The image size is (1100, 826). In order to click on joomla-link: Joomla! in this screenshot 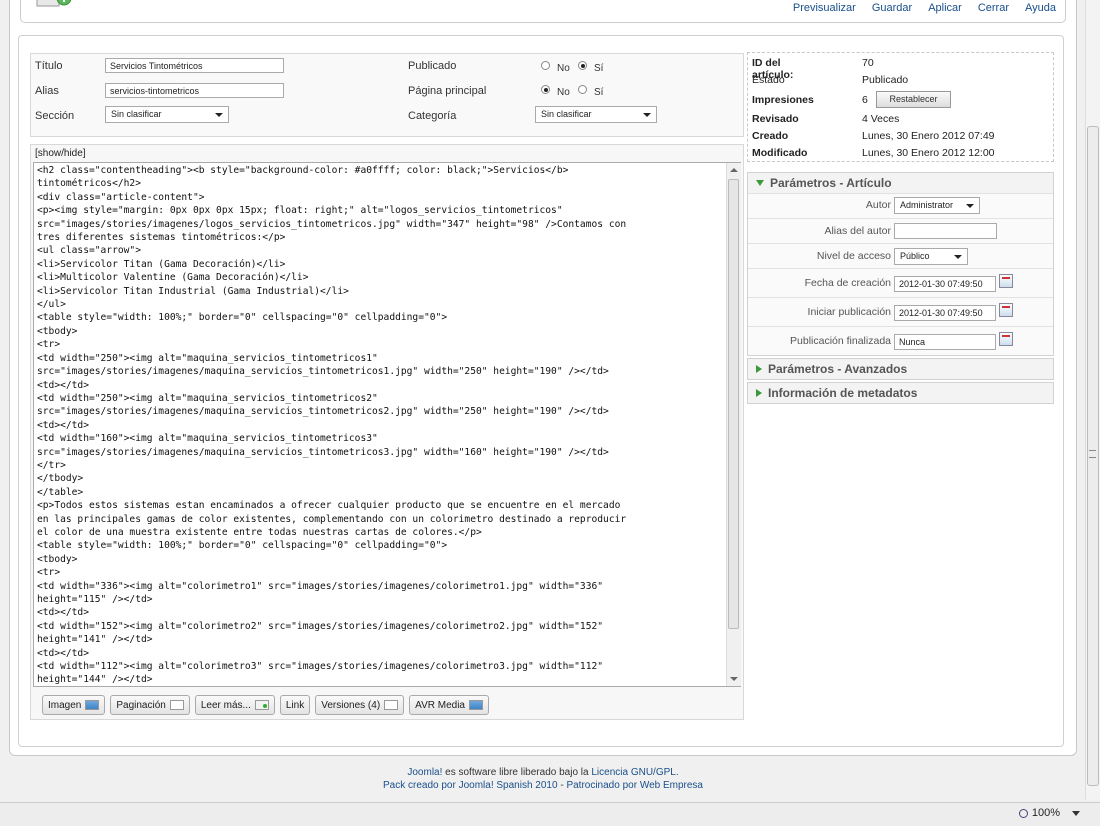, I will do `click(424, 772)`.